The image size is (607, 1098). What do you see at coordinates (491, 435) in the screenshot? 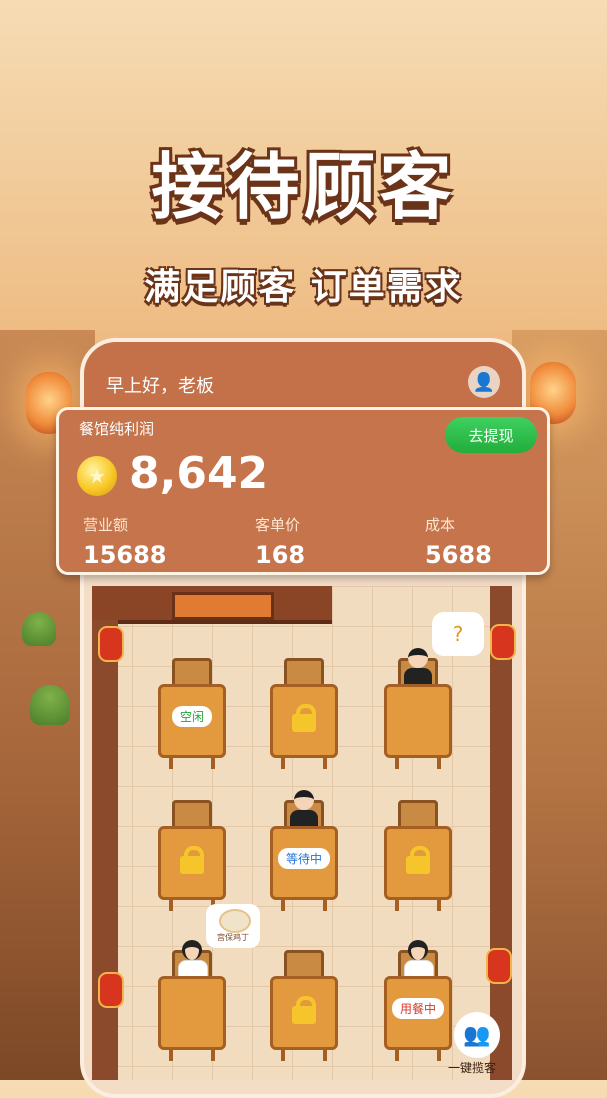
I see `withdraw-button: 去提现` at bounding box center [491, 435].